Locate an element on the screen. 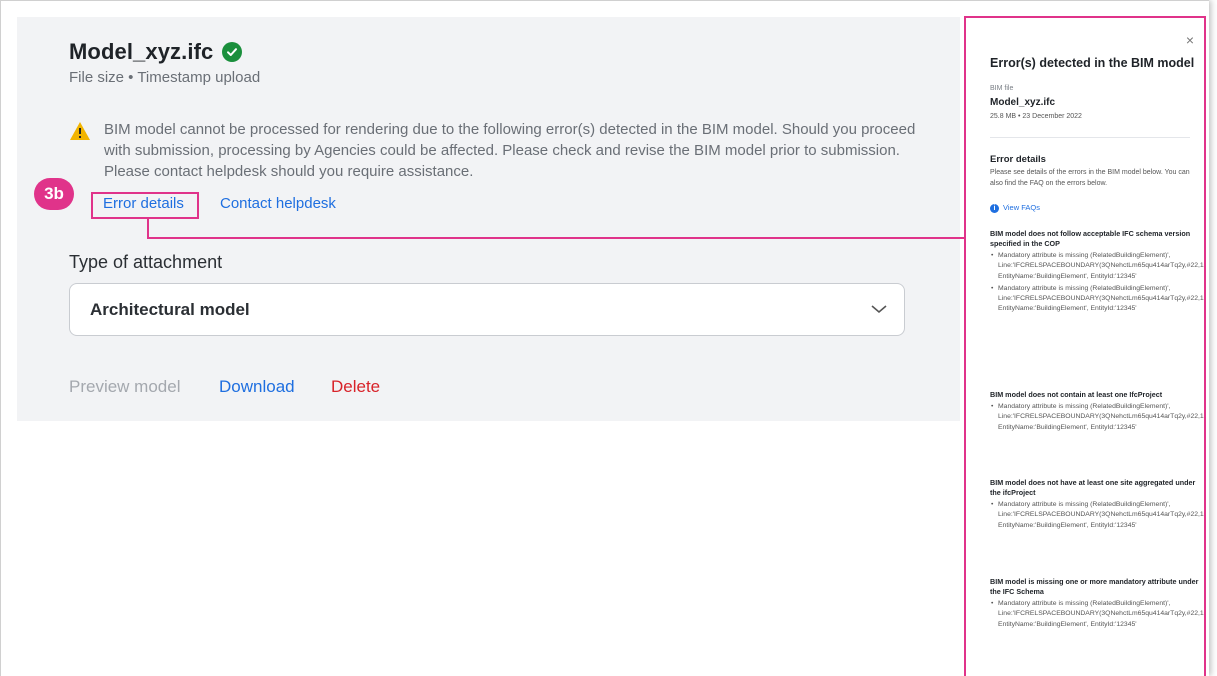 The width and height of the screenshot is (1217, 676). attachment-type-label: Type of attachment is located at coordinates (146, 262).